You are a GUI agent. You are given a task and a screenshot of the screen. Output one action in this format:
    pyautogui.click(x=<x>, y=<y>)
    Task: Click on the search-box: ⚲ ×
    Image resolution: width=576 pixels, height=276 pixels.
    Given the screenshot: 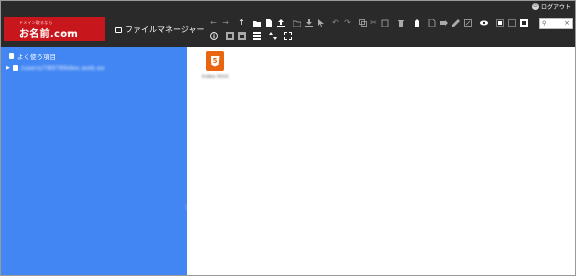 What is the action you would take?
    pyautogui.click(x=556, y=23)
    